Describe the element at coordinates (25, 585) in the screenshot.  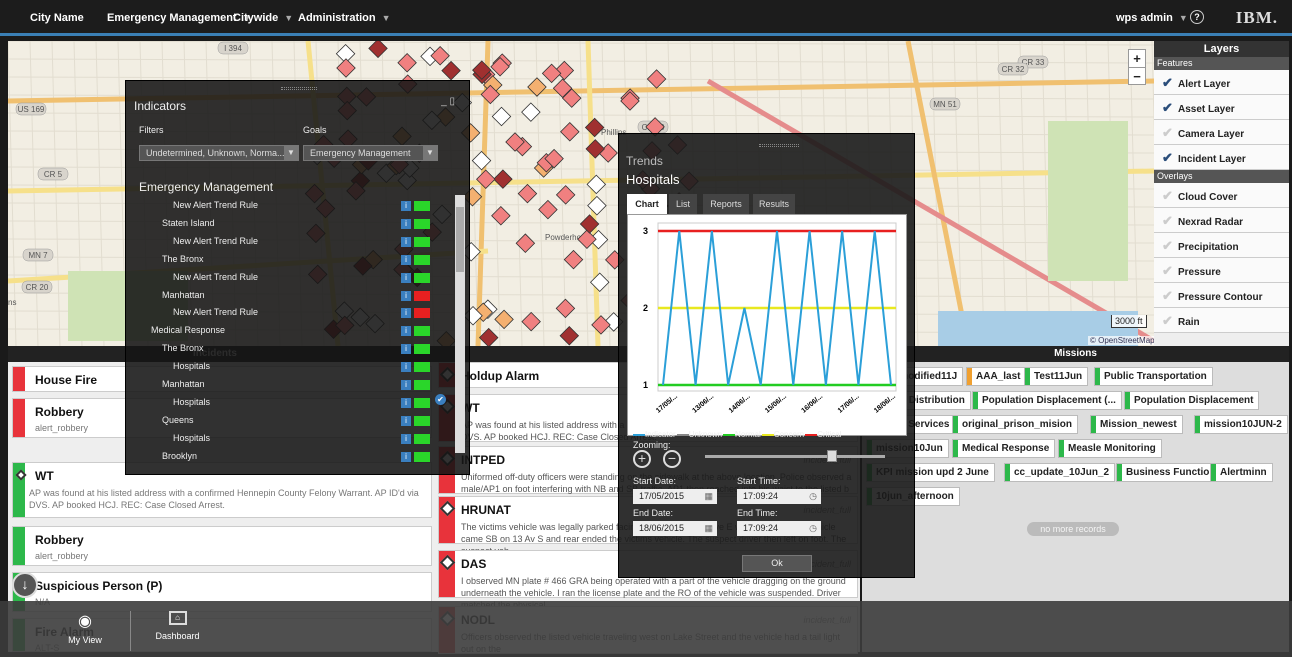
I see `collapse-arrow-icon: ↓` at that location.